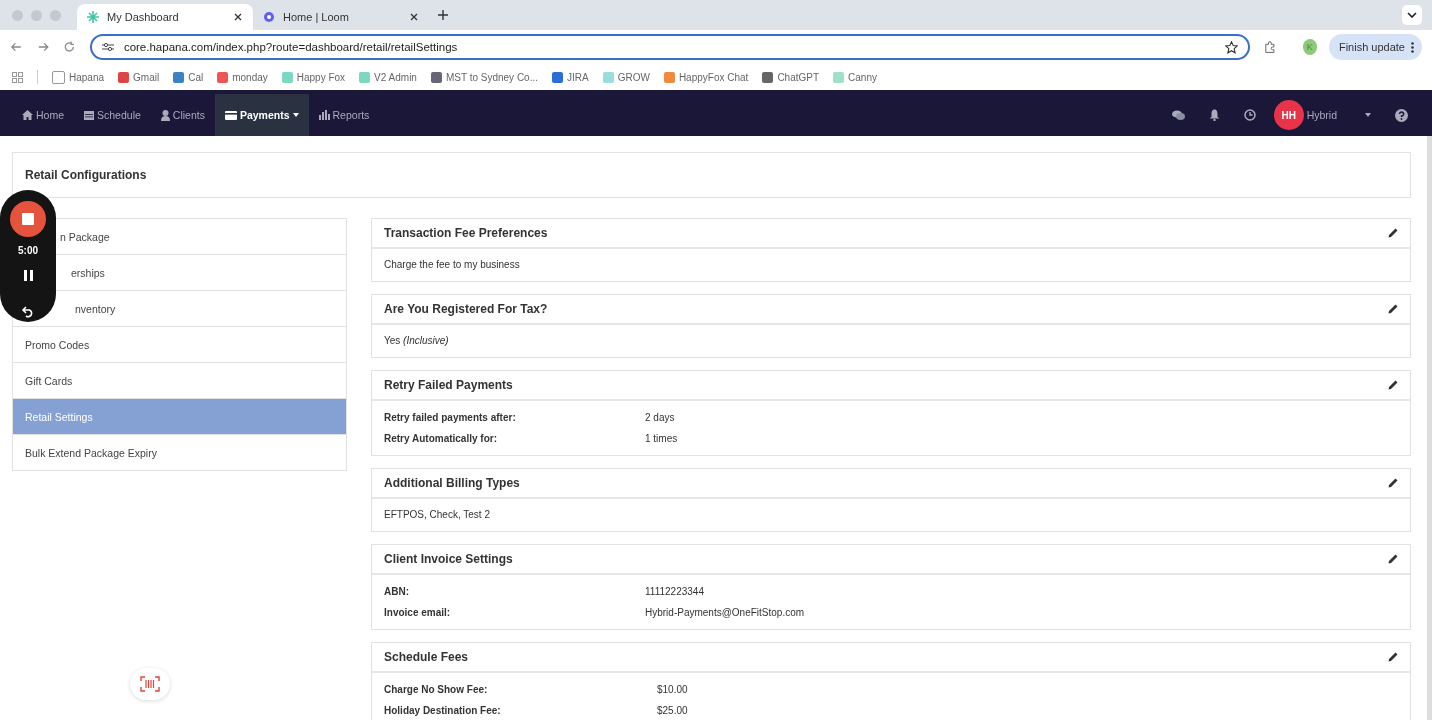  Describe the element at coordinates (1288, 115) in the screenshot. I see `user-avatar: HH` at that location.